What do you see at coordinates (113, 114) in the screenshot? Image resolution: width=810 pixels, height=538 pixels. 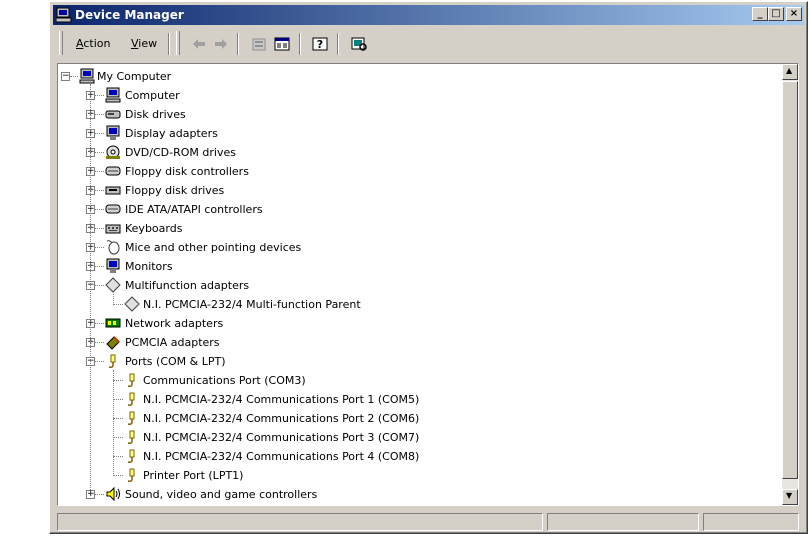 I see `disk-drive-icon` at bounding box center [113, 114].